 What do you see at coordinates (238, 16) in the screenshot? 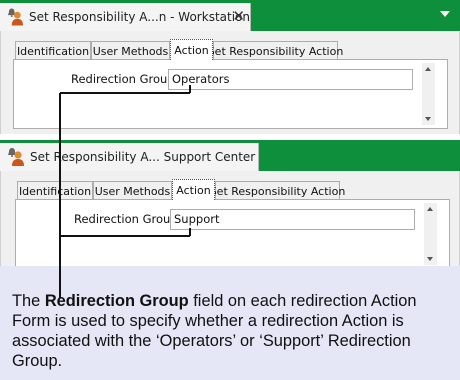
I see `close-icon: ✕` at bounding box center [238, 16].